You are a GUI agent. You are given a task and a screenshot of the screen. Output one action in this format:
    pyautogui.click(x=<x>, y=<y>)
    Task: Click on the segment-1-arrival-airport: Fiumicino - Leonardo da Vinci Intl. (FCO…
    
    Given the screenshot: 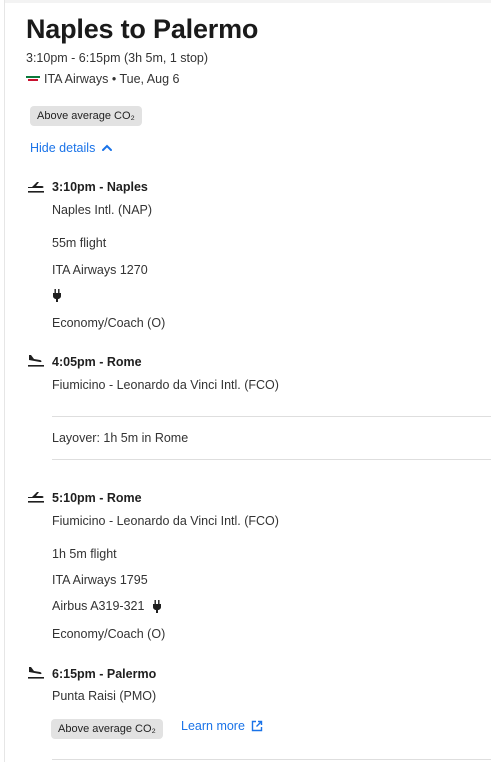 What is the action you would take?
    pyautogui.click(x=165, y=385)
    